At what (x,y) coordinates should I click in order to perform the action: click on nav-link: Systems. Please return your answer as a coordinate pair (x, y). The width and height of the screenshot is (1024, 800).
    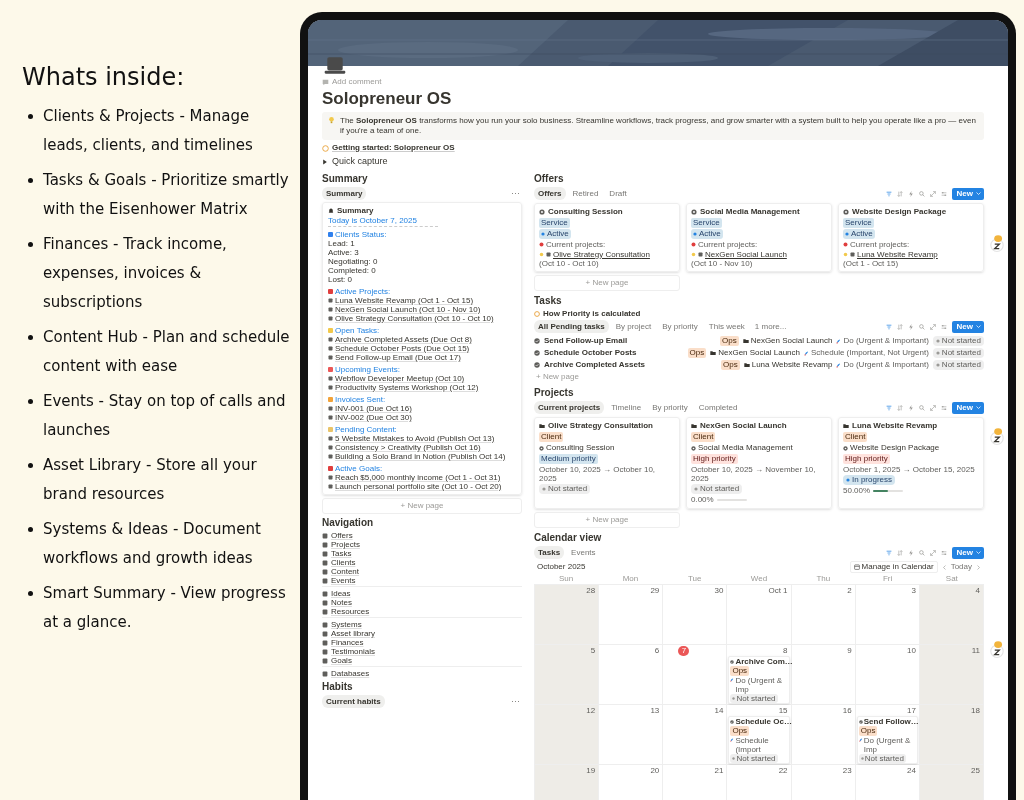
    Looking at the image, I should click on (346, 624).